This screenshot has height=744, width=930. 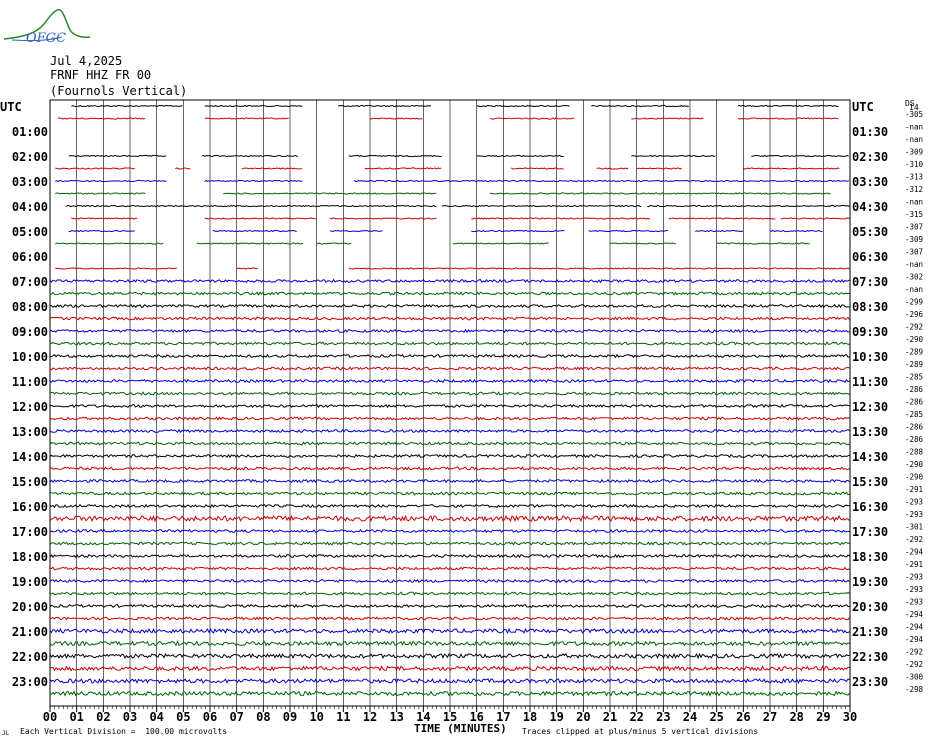 I want to click on x-tick-label: 30, so click(x=850, y=717).